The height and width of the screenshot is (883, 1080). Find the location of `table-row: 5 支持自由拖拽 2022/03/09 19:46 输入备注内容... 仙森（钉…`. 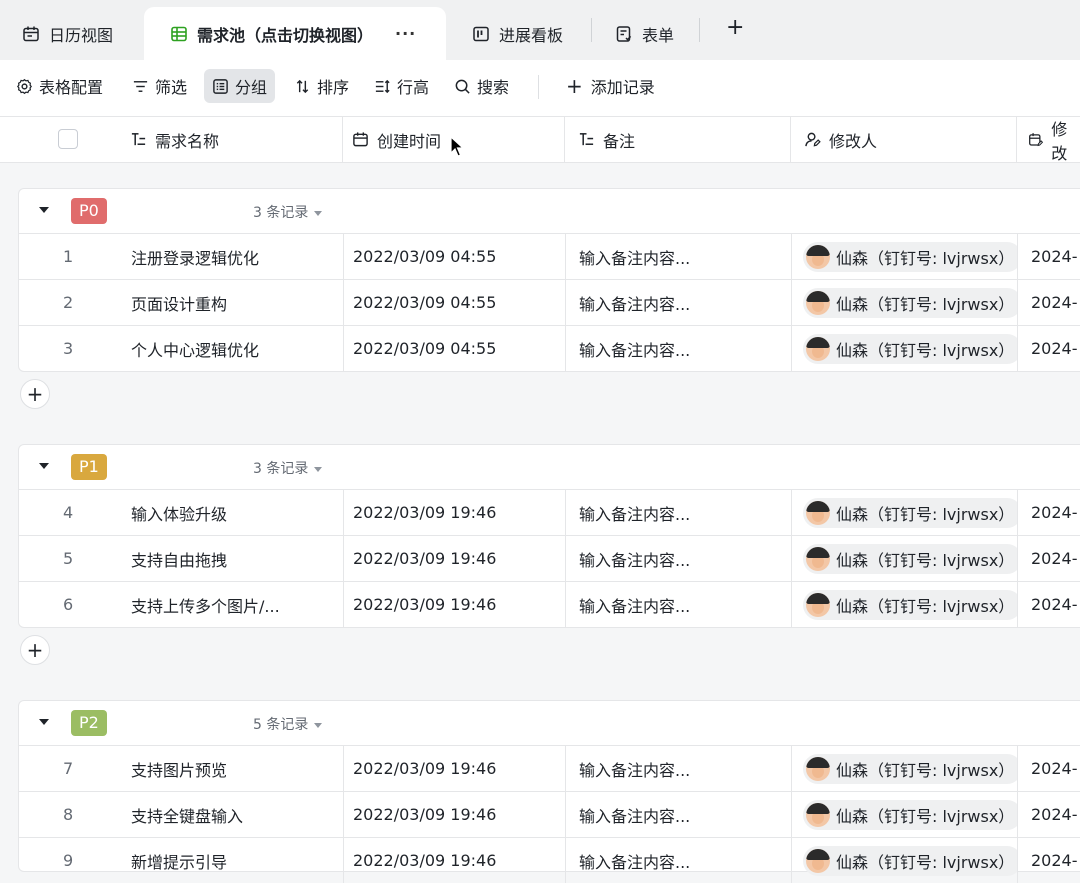

table-row: 5 支持自由拖拽 2022/03/09 19:46 输入备注内容... 仙森（钉… is located at coordinates (549, 559).